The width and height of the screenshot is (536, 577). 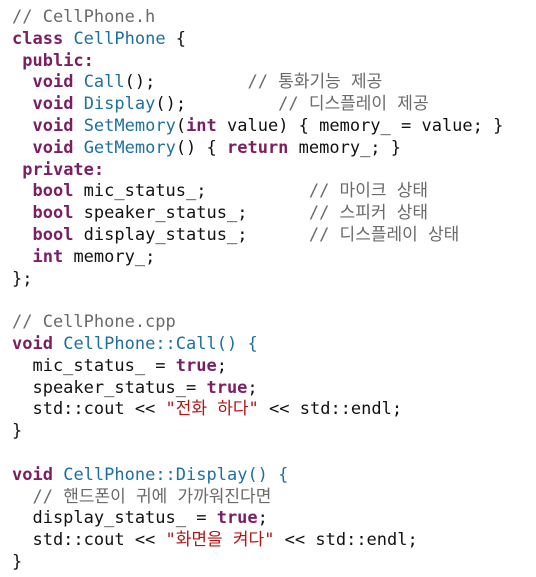 I want to click on code-line: void GetMemory() { return memory_; }, so click(x=272, y=149).